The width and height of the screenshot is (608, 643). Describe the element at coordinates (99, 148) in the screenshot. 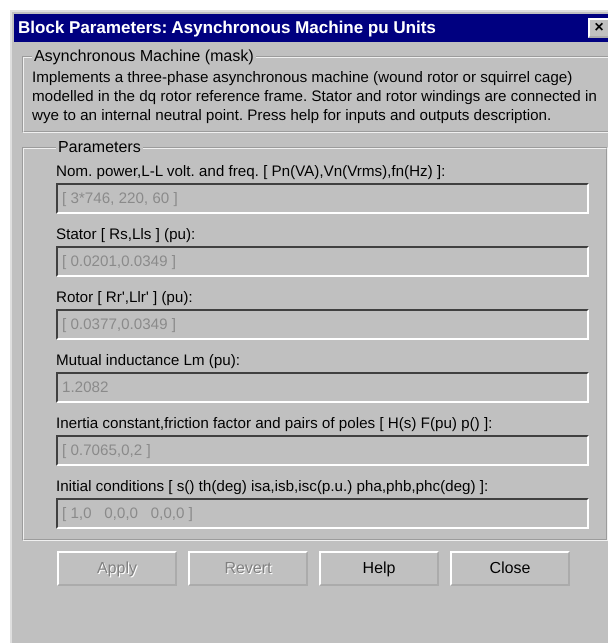

I see `group-title: Parameters` at that location.